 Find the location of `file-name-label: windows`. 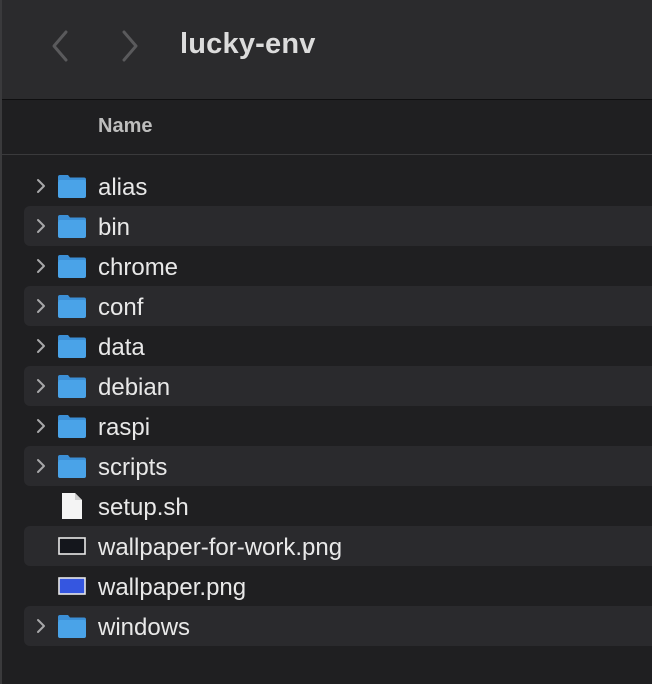

file-name-label: windows is located at coordinates (144, 627).